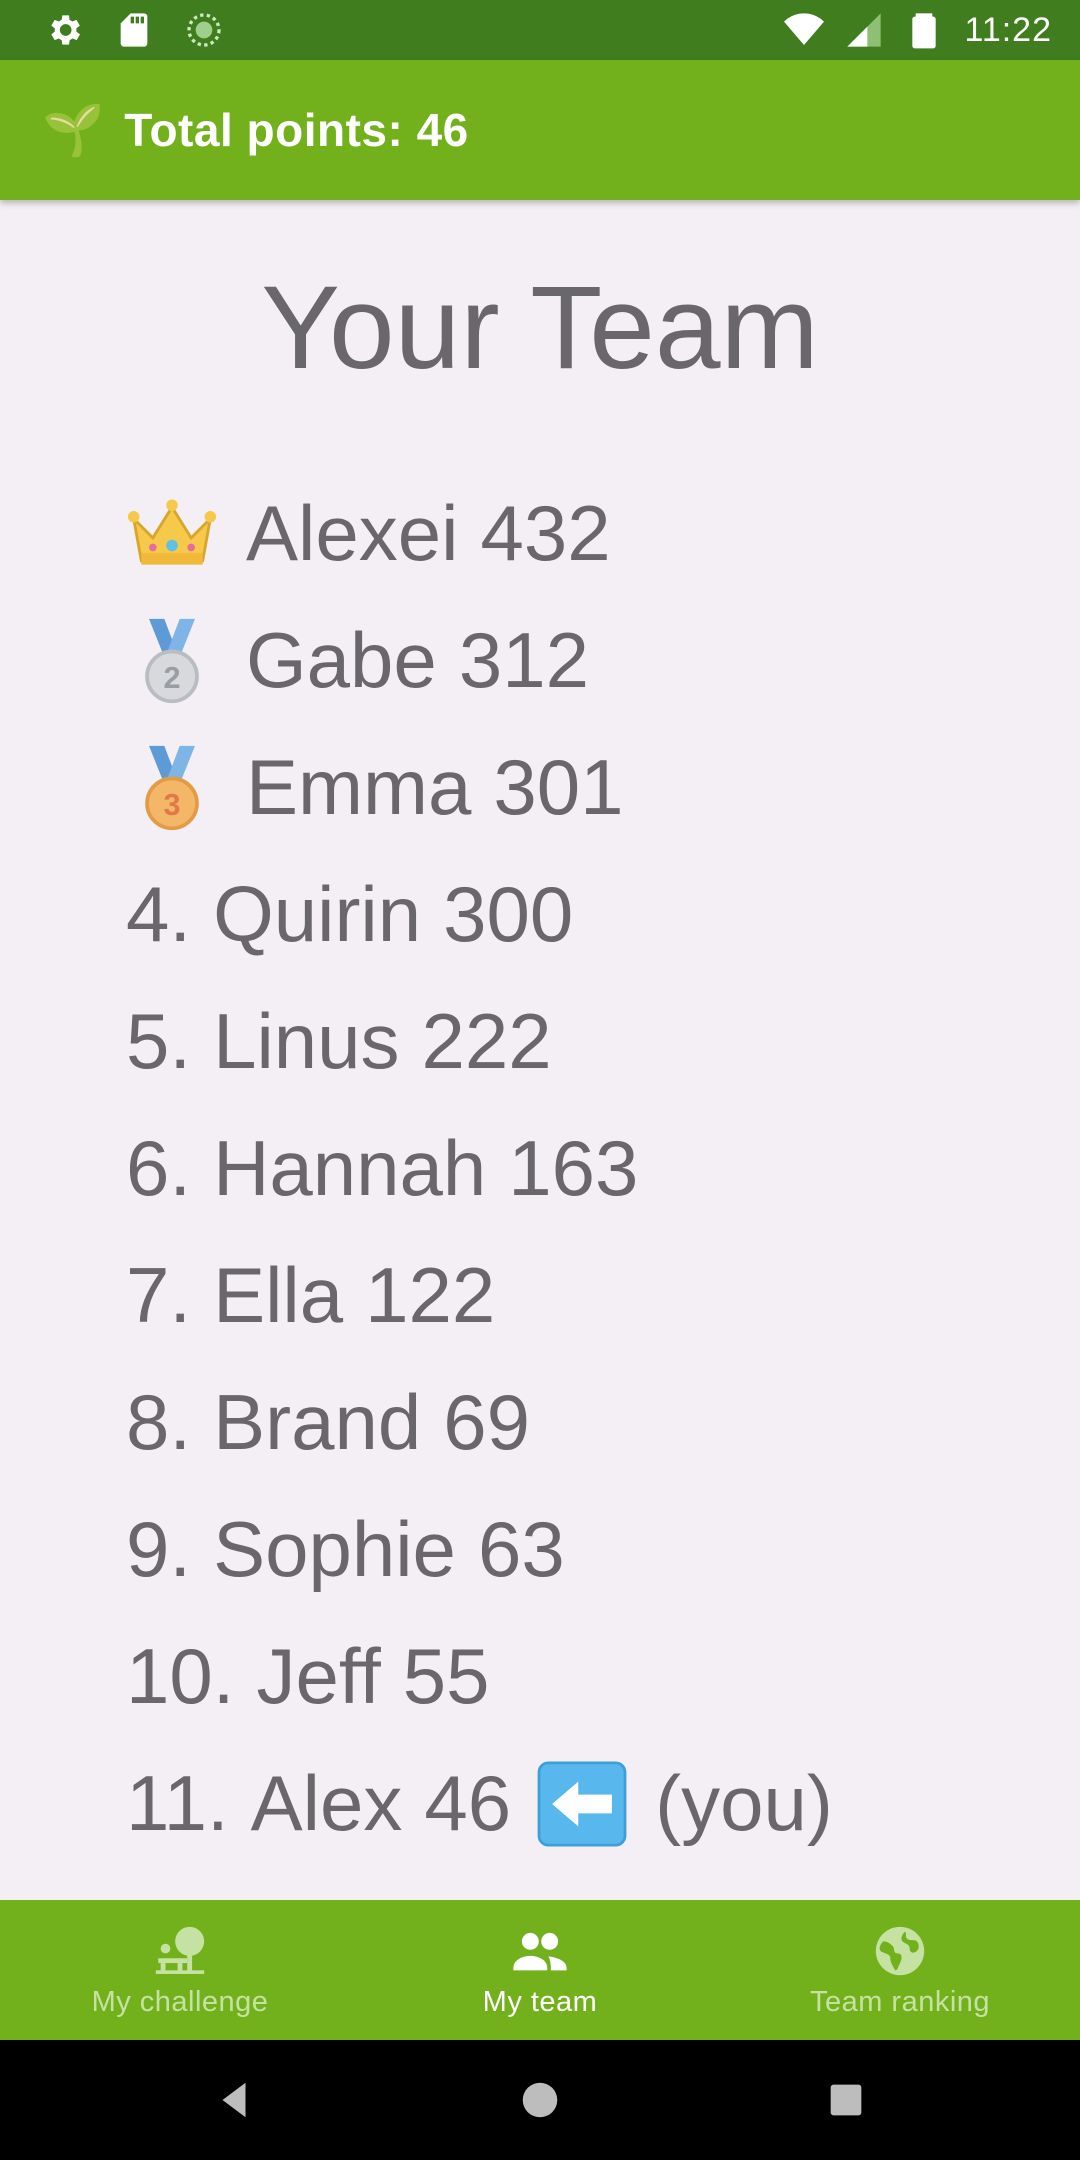  Describe the element at coordinates (521, 1549) in the screenshot. I see `member-points: 63` at that location.